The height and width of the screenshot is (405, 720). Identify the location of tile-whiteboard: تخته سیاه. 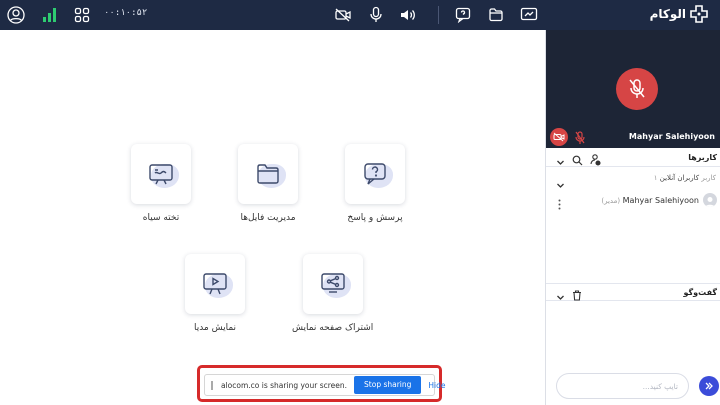
(161, 183).